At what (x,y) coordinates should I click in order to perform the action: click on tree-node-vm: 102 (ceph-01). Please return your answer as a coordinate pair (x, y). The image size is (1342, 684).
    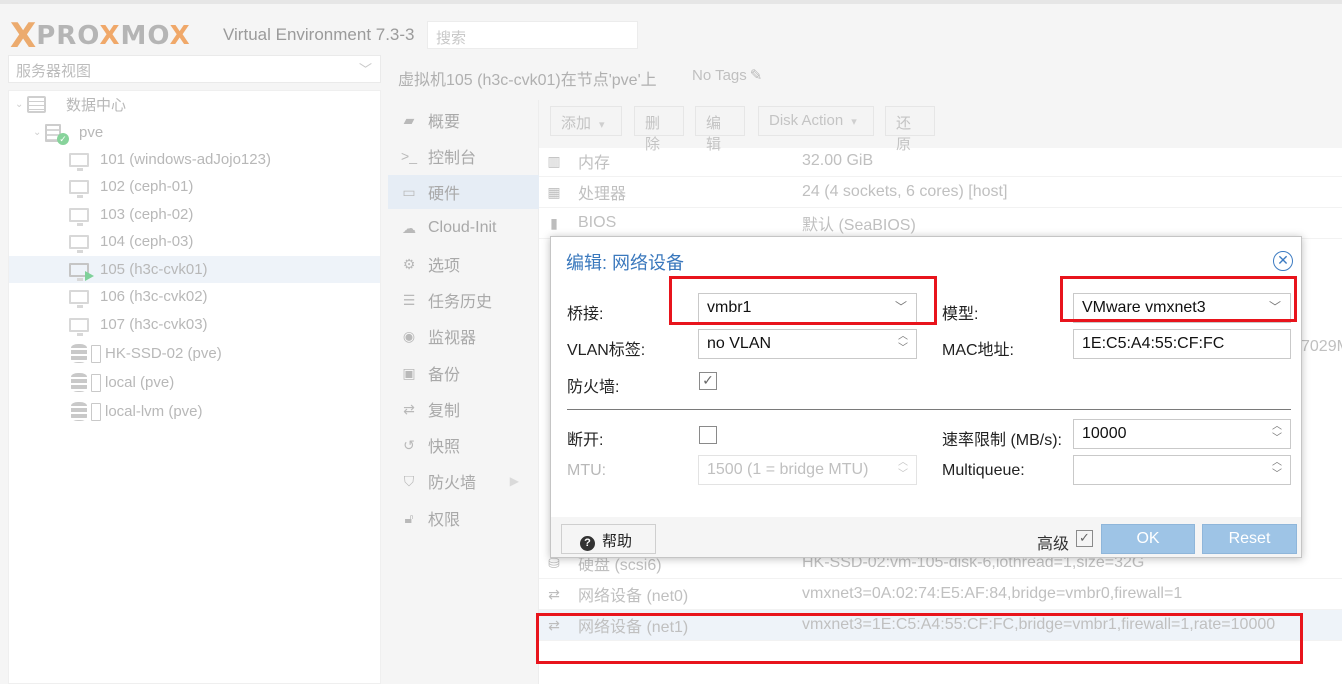
    Looking at the image, I should click on (194, 186).